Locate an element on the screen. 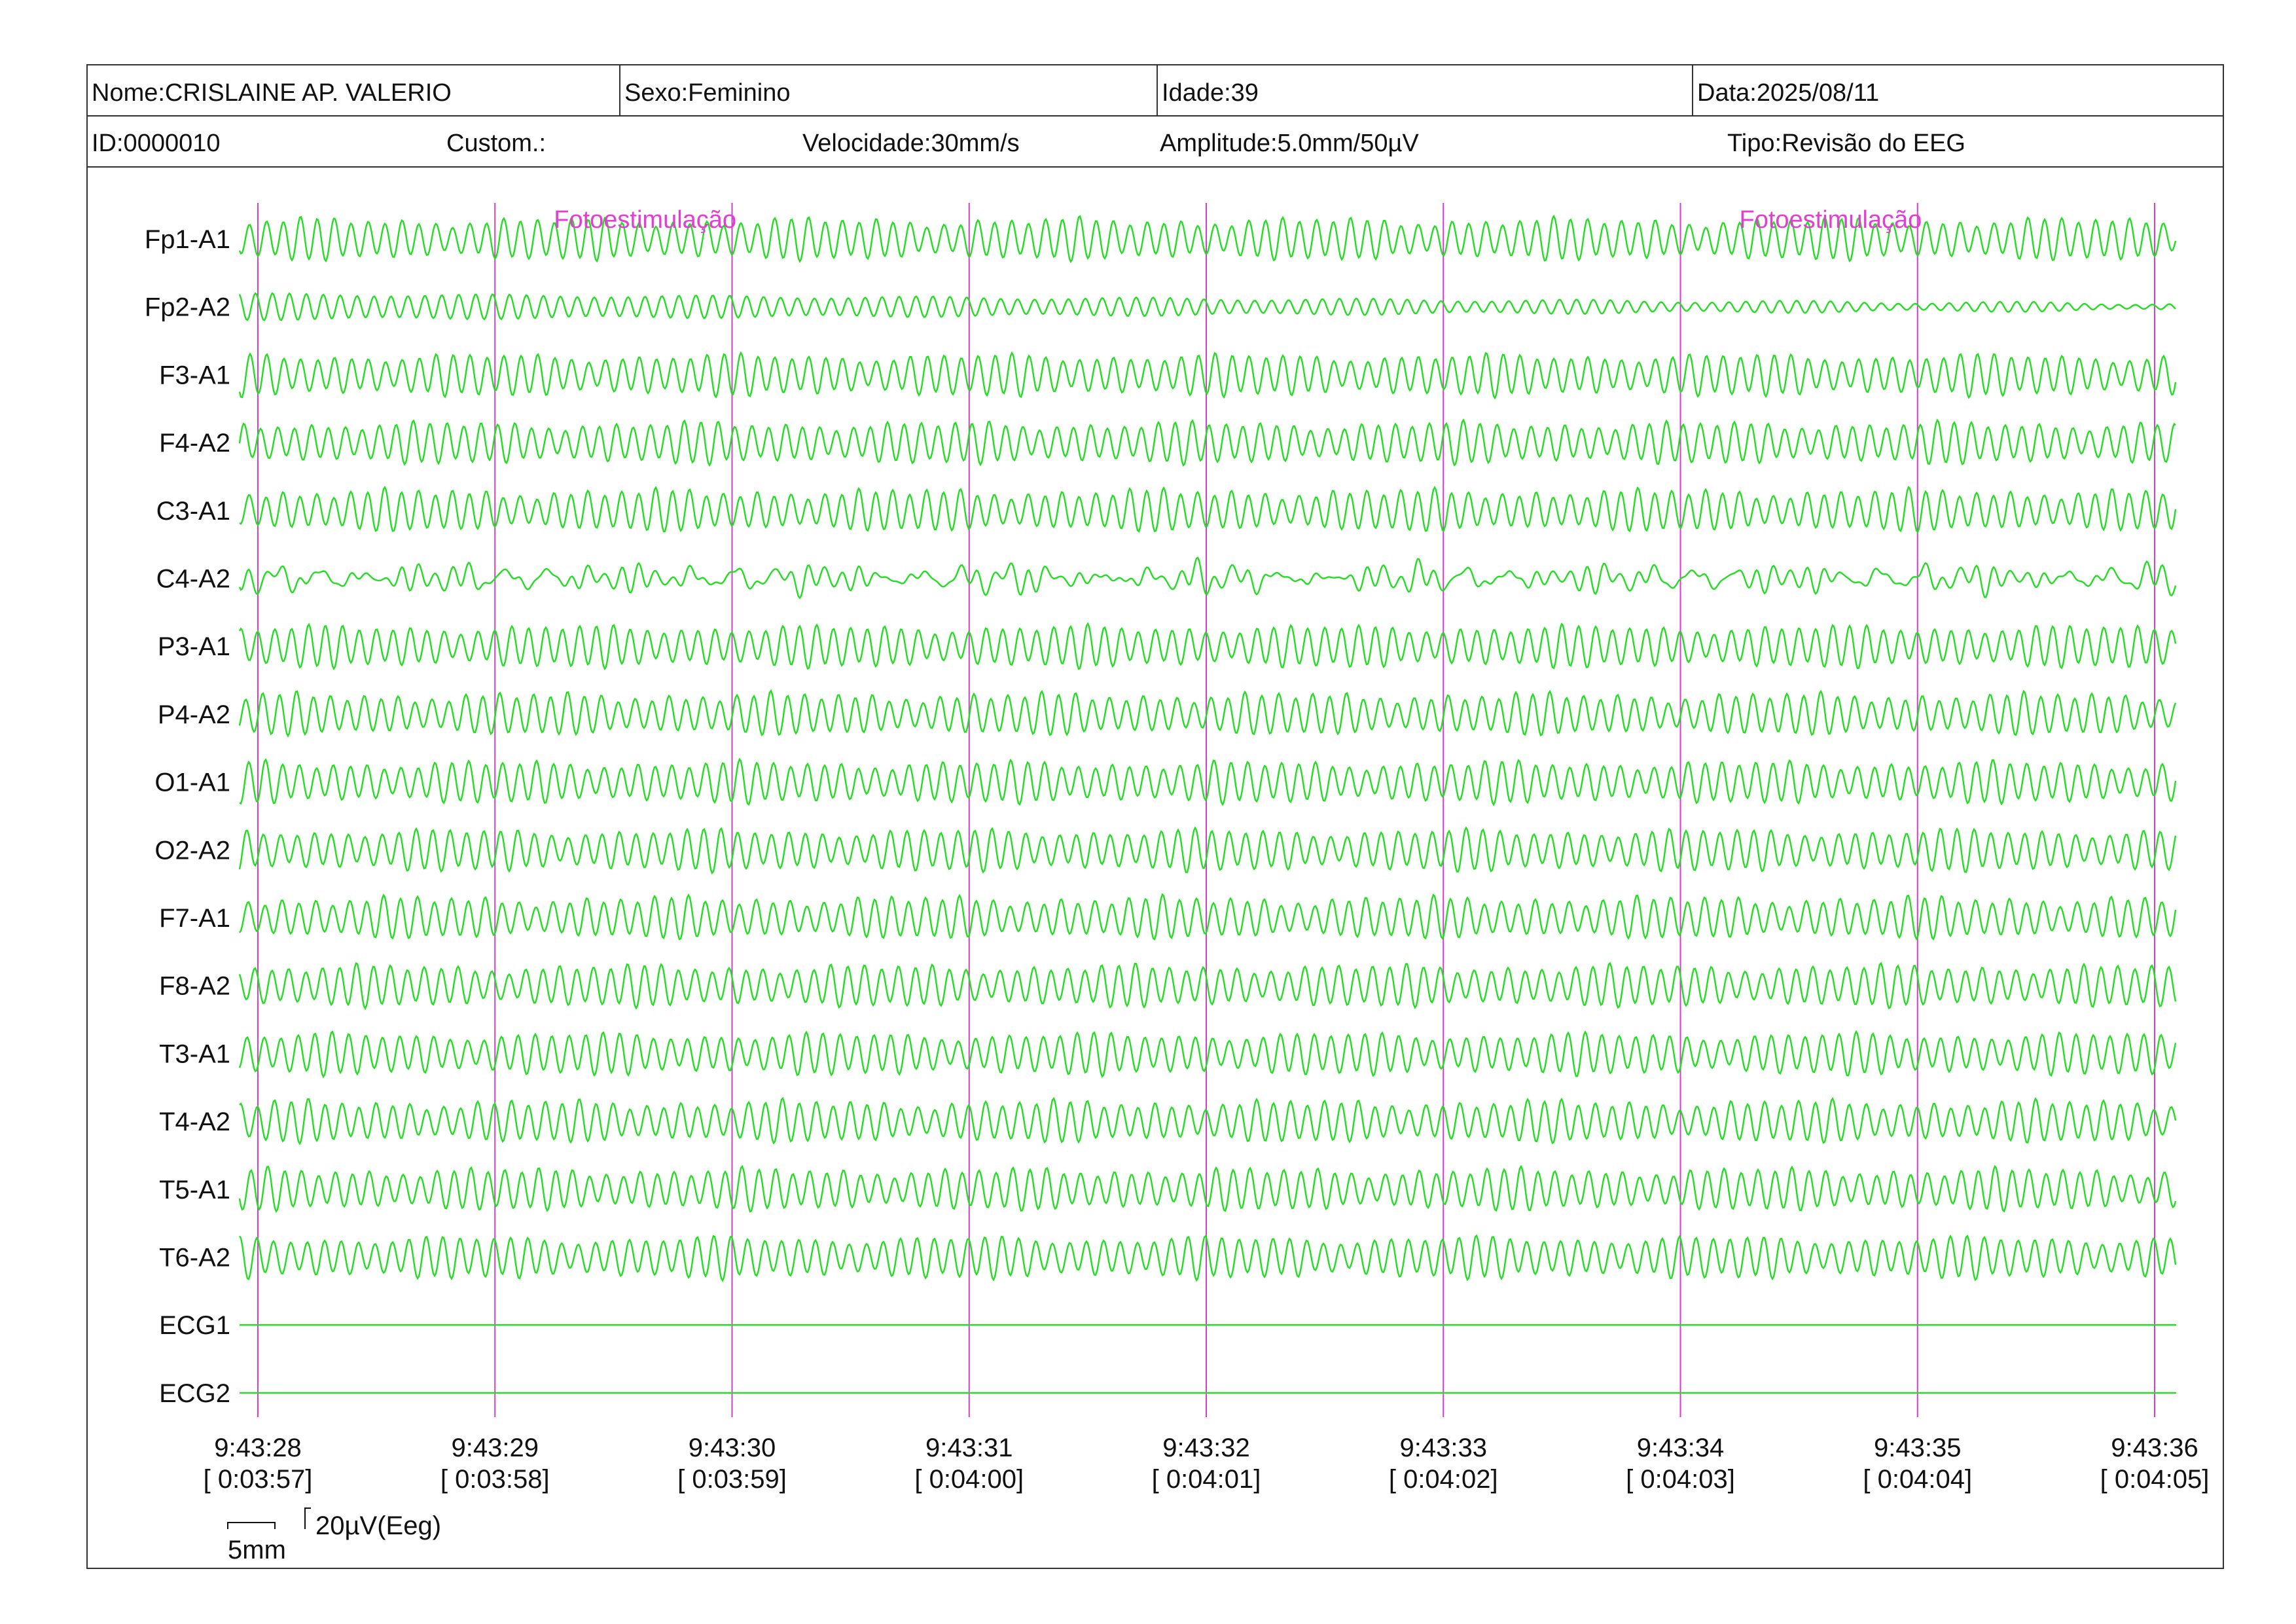 The width and height of the screenshot is (2296, 1624). time-tick-elapsed: [ 0:03:59] is located at coordinates (732, 1479).